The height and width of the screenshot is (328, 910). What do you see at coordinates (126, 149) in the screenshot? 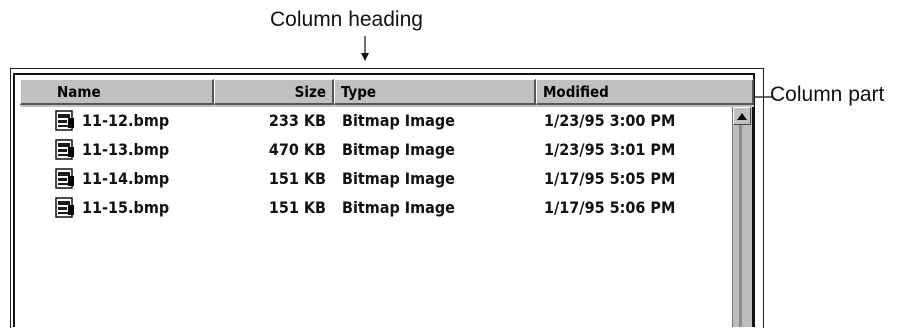
I see `file-name: 11-13.bmp` at bounding box center [126, 149].